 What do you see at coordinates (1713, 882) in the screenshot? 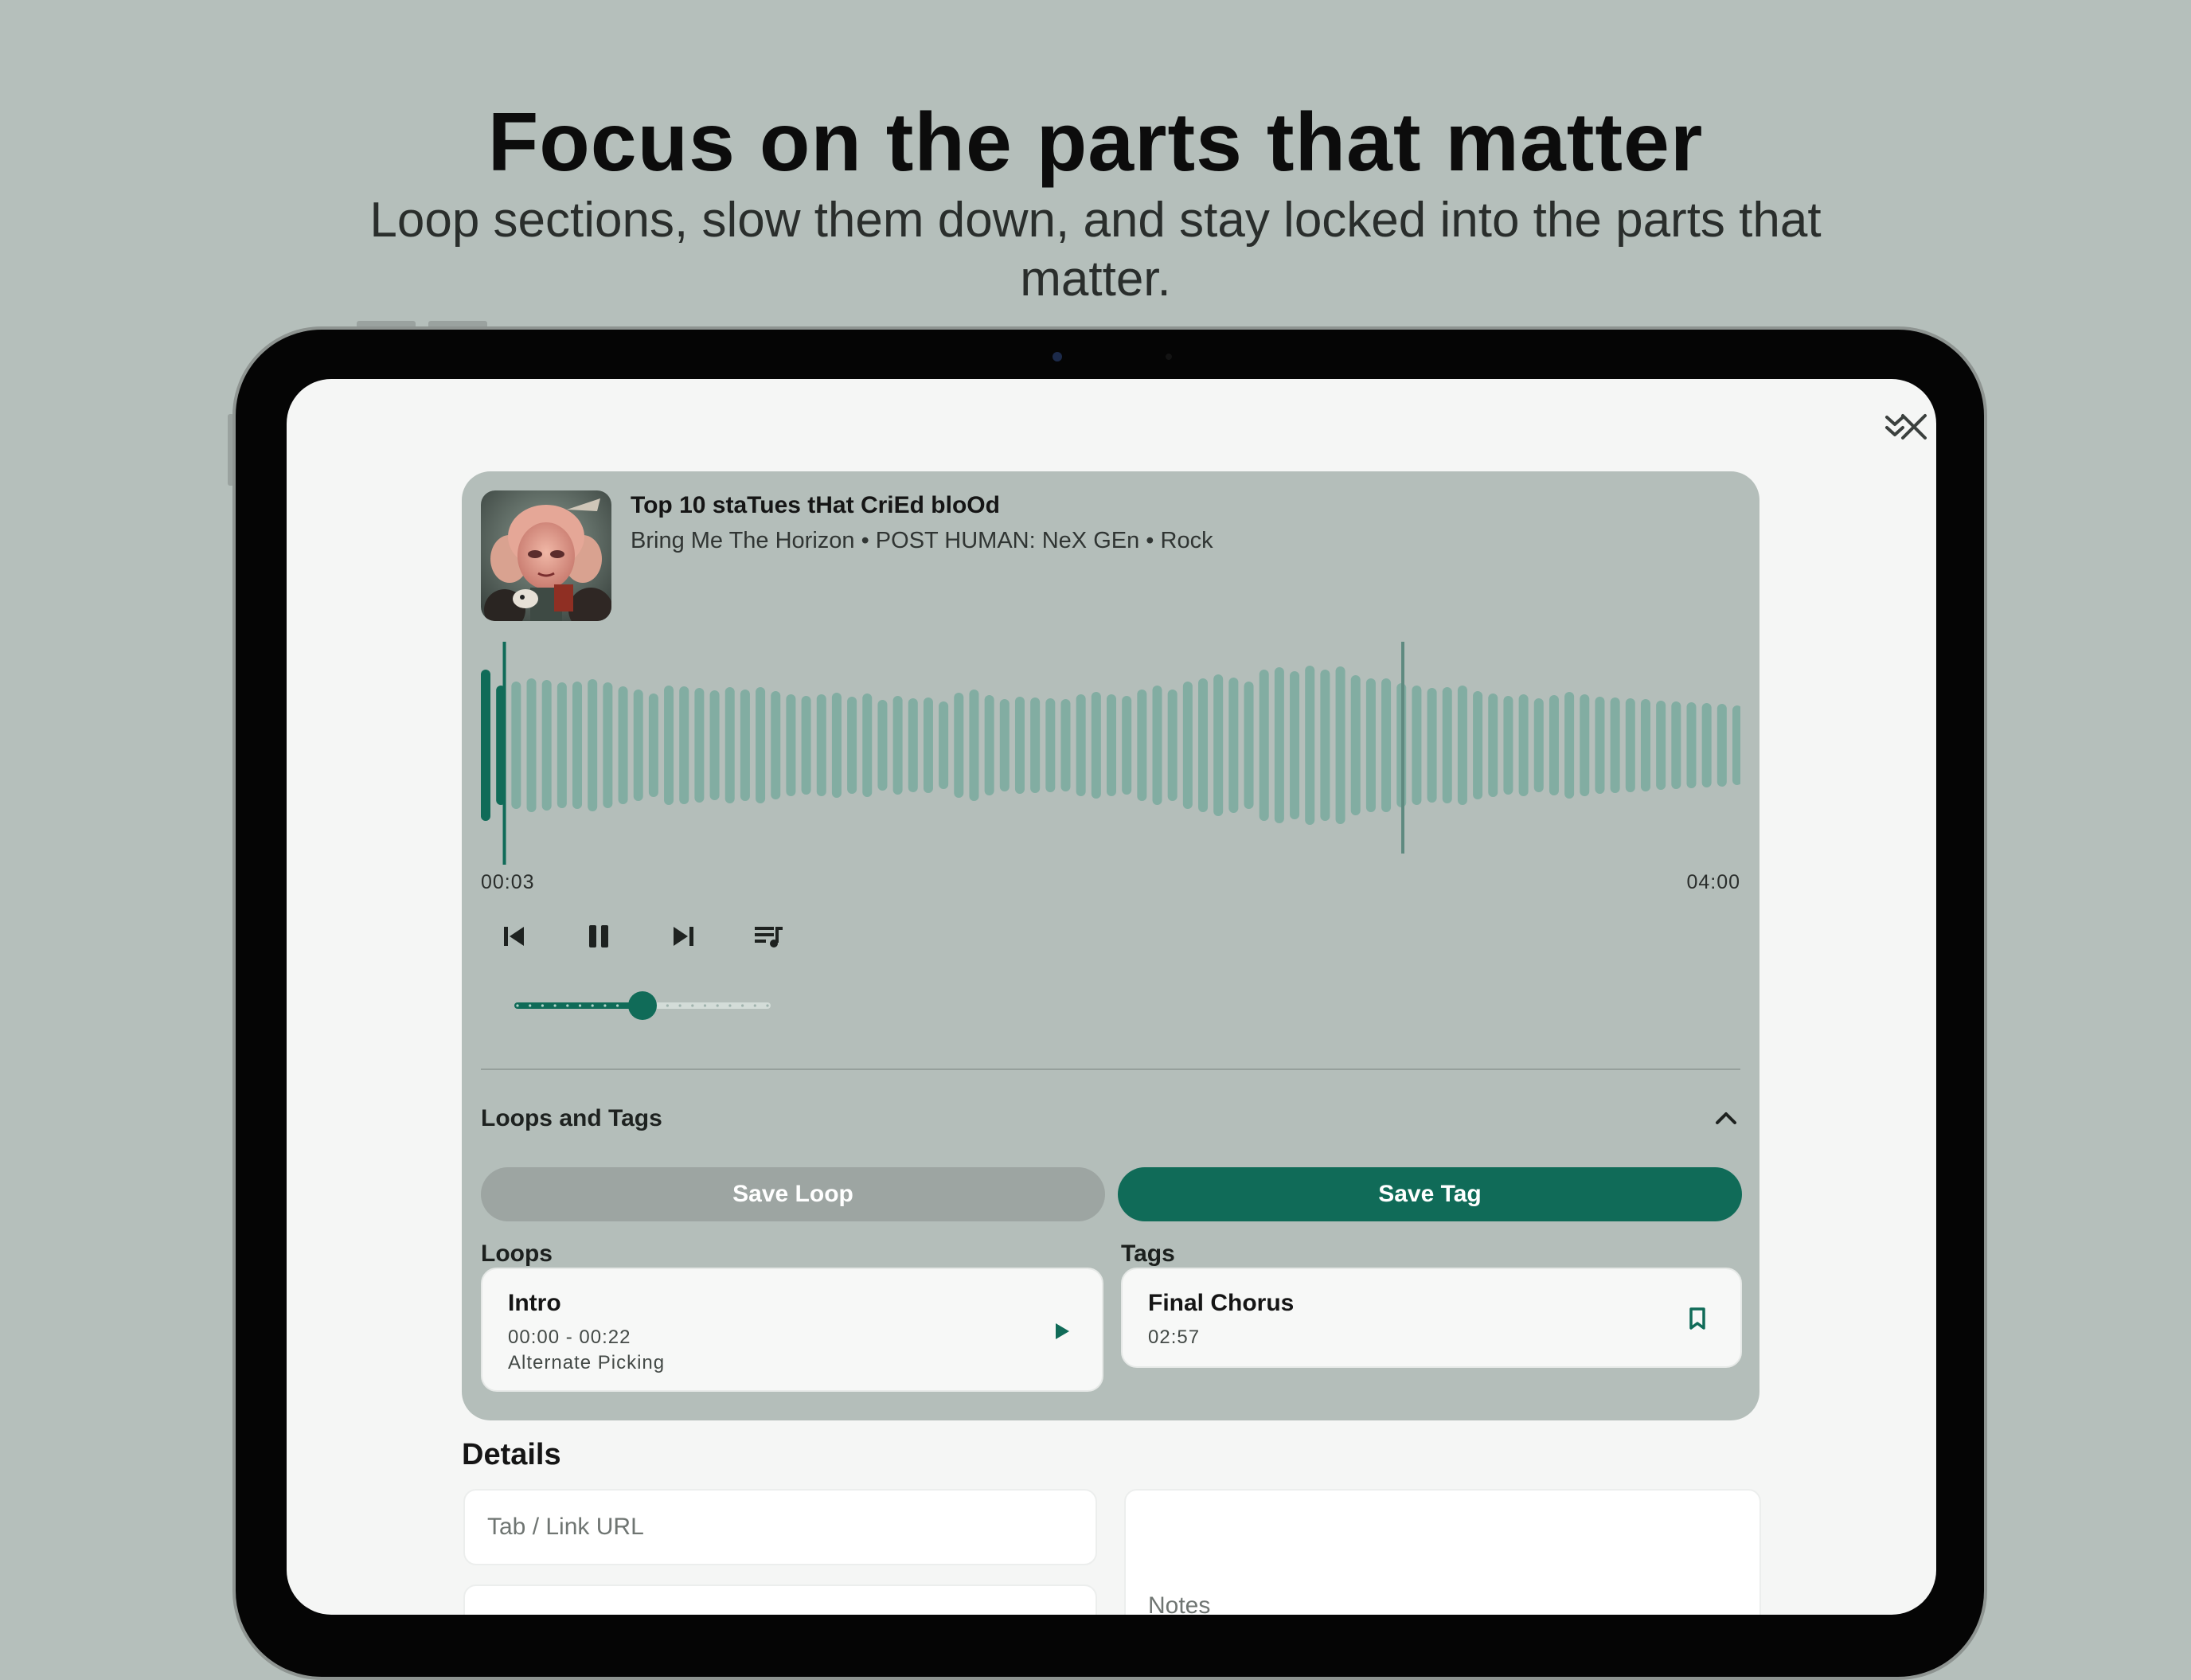
I see `total-time: 04:00` at bounding box center [1713, 882].